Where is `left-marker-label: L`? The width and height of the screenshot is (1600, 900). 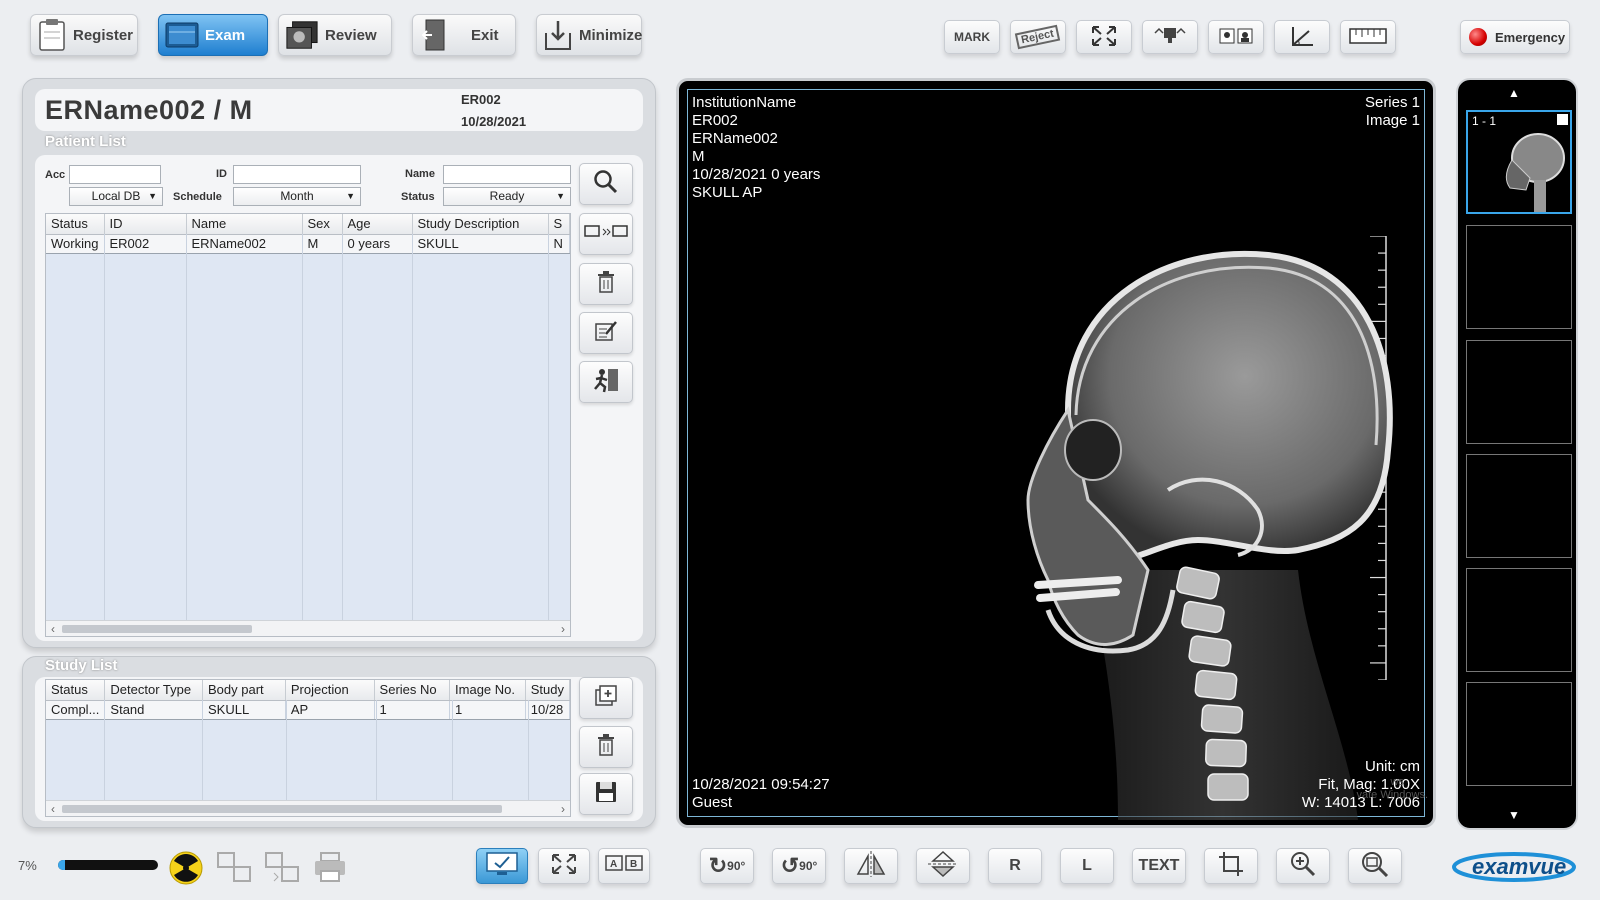 left-marker-label: L is located at coordinates (1087, 865).